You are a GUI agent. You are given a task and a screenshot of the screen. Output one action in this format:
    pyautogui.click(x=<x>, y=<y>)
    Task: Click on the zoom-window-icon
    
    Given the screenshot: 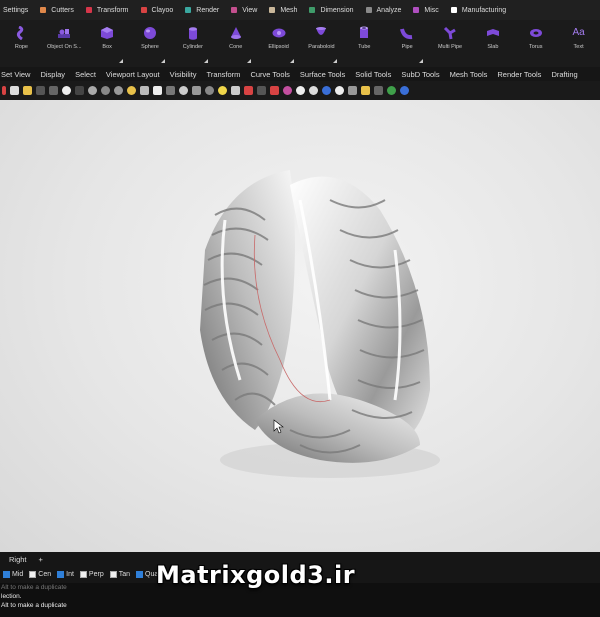 What is the action you would take?
    pyautogui.click(x=105, y=90)
    